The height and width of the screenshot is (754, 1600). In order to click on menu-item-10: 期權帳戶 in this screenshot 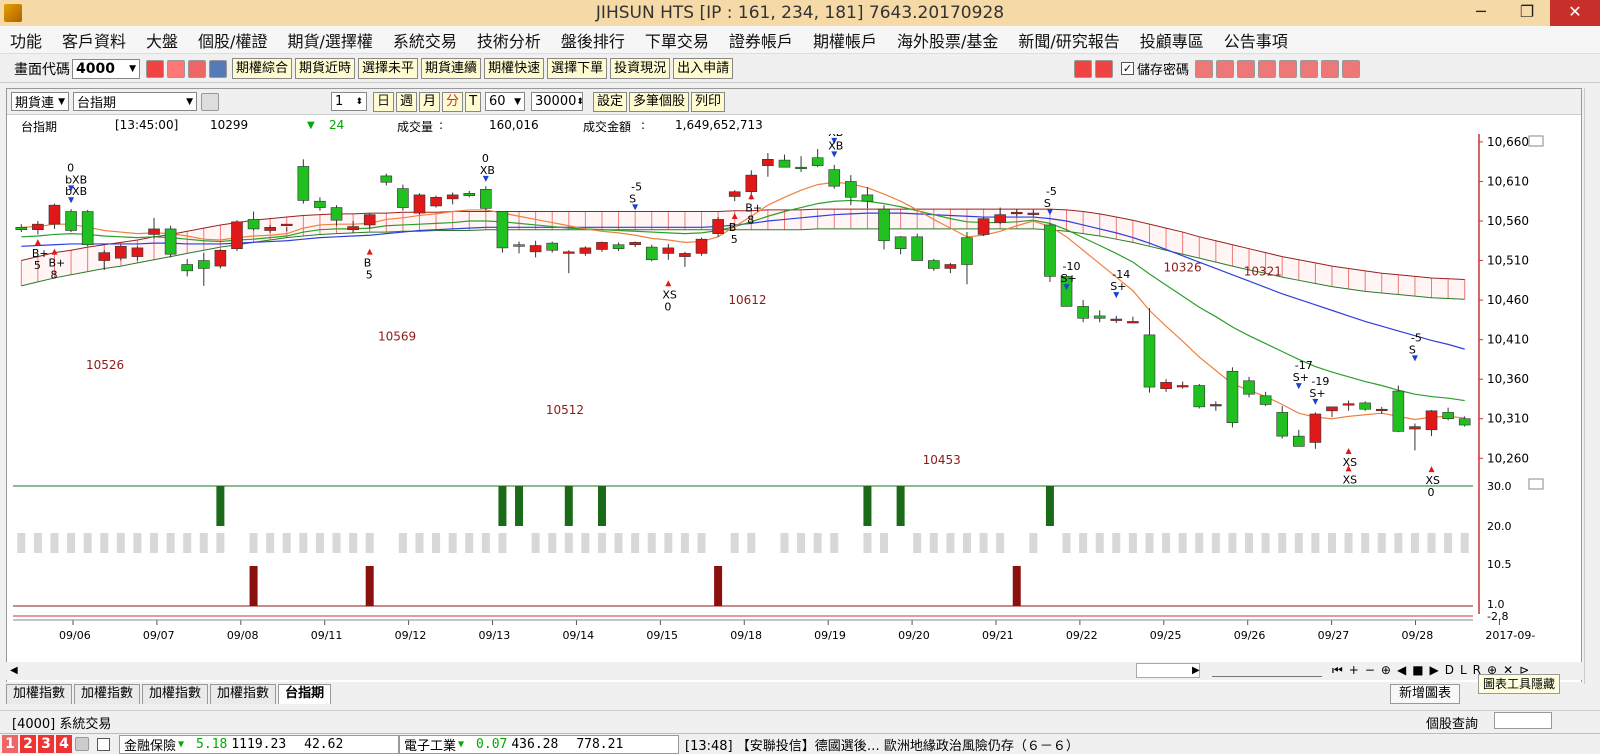, I will do `click(845, 40)`.